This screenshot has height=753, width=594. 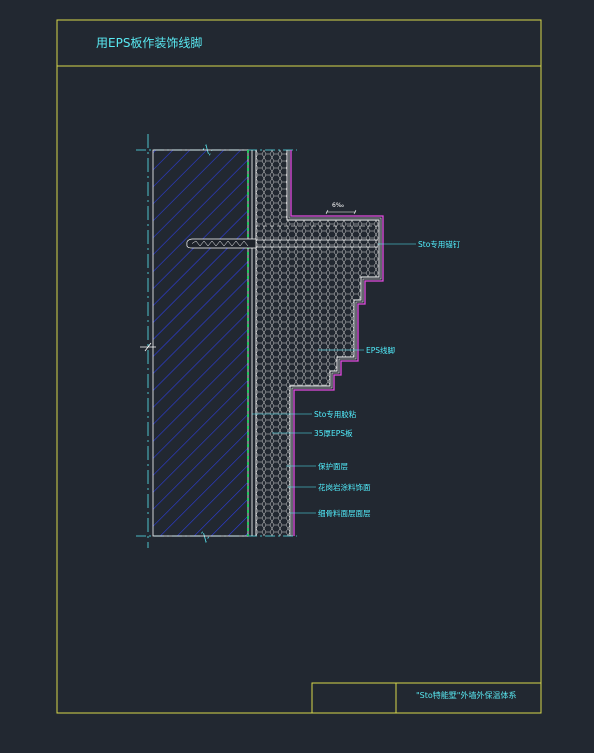 I want to click on callout-anchor: Sto专用锚钉, so click(x=439, y=244).